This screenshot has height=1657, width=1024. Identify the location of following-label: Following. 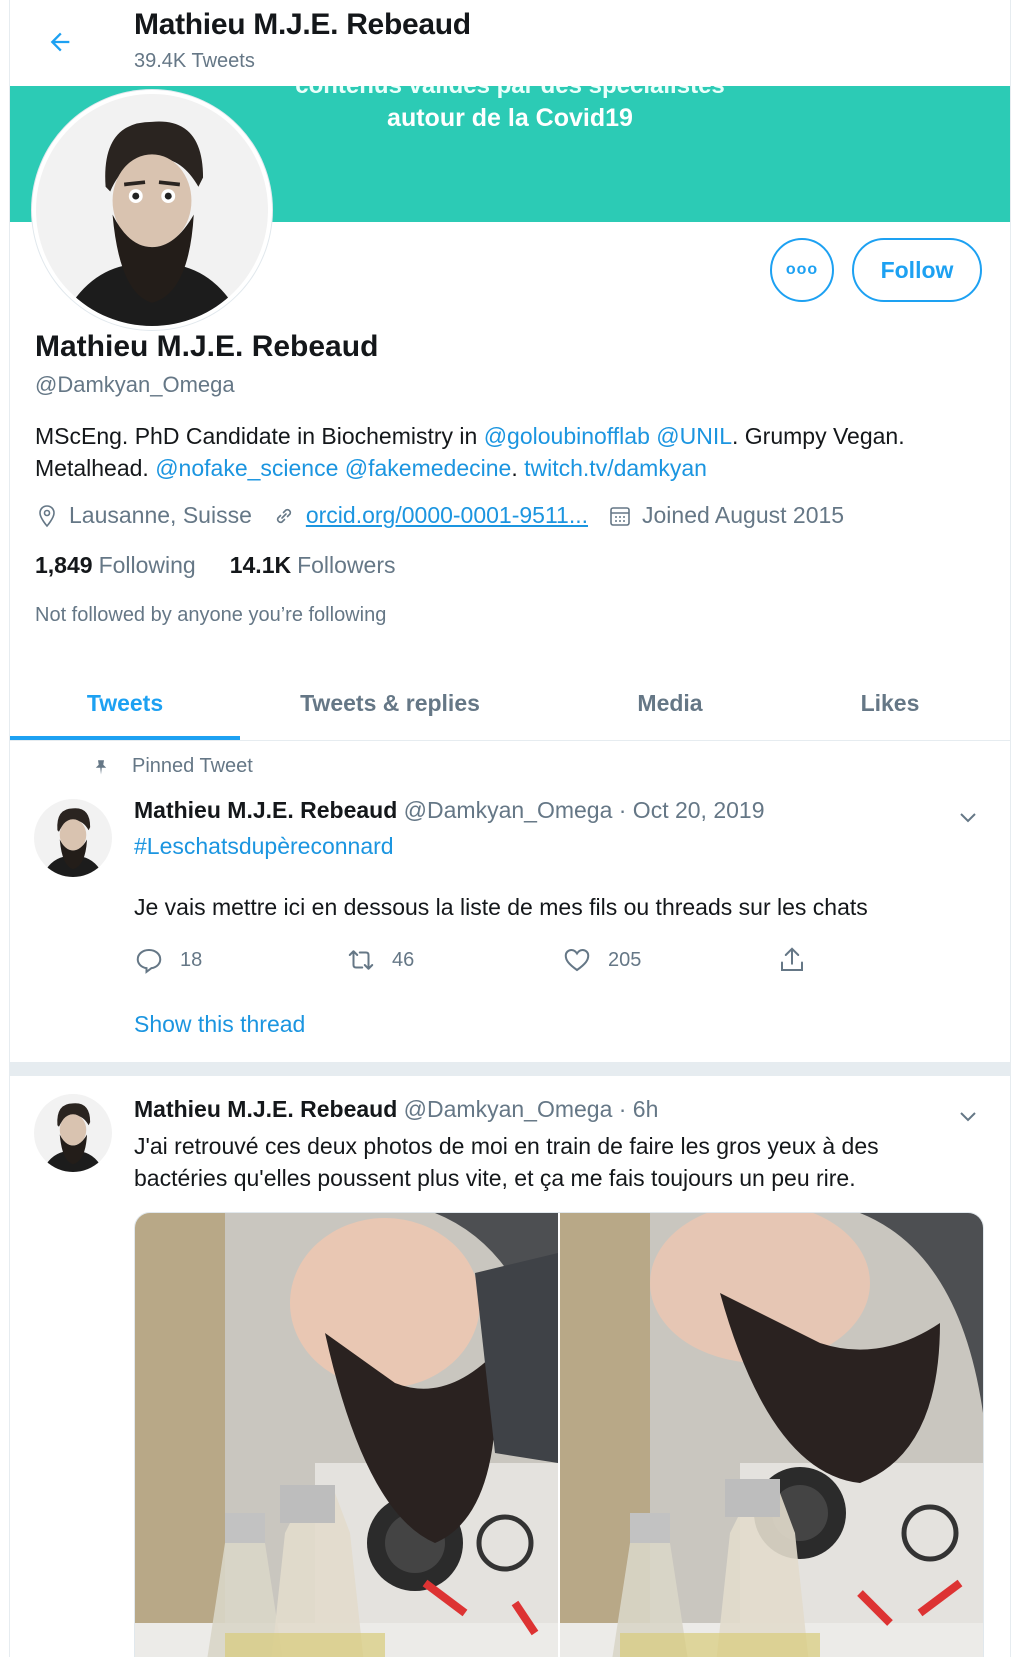
(147, 565).